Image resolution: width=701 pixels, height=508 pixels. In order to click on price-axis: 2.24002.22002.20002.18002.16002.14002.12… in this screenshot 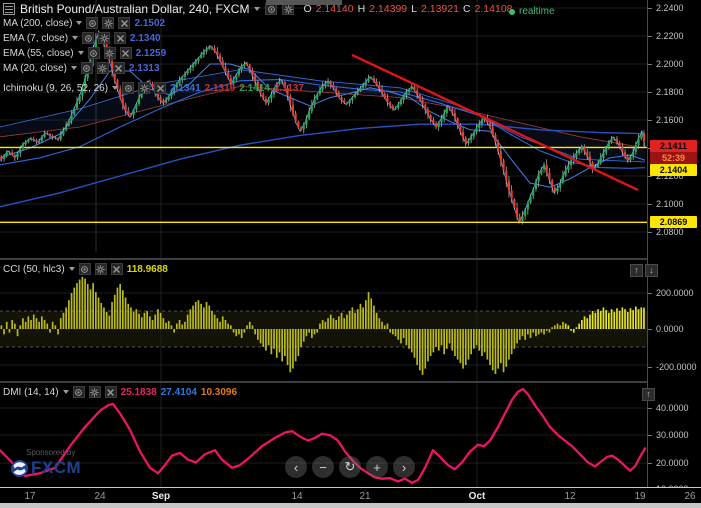, I will do `click(674, 247)`.